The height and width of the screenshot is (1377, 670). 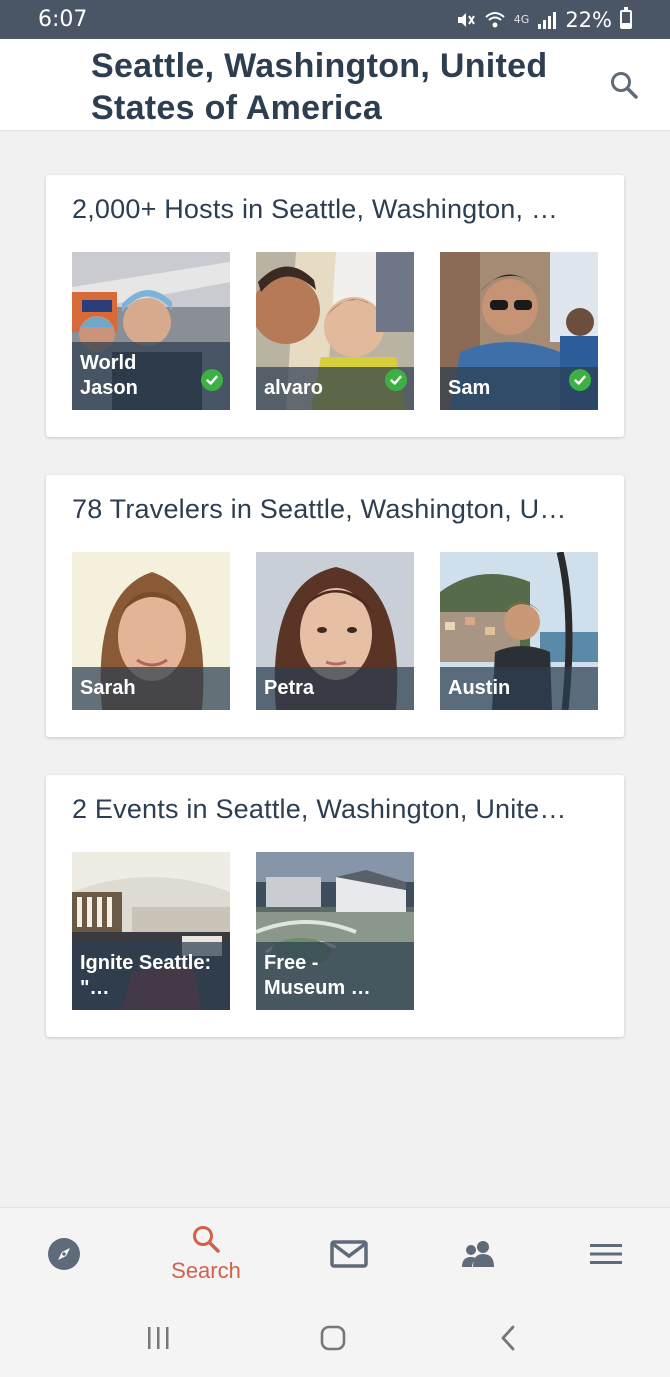 I want to click on host-name: alvaro, so click(x=293, y=387).